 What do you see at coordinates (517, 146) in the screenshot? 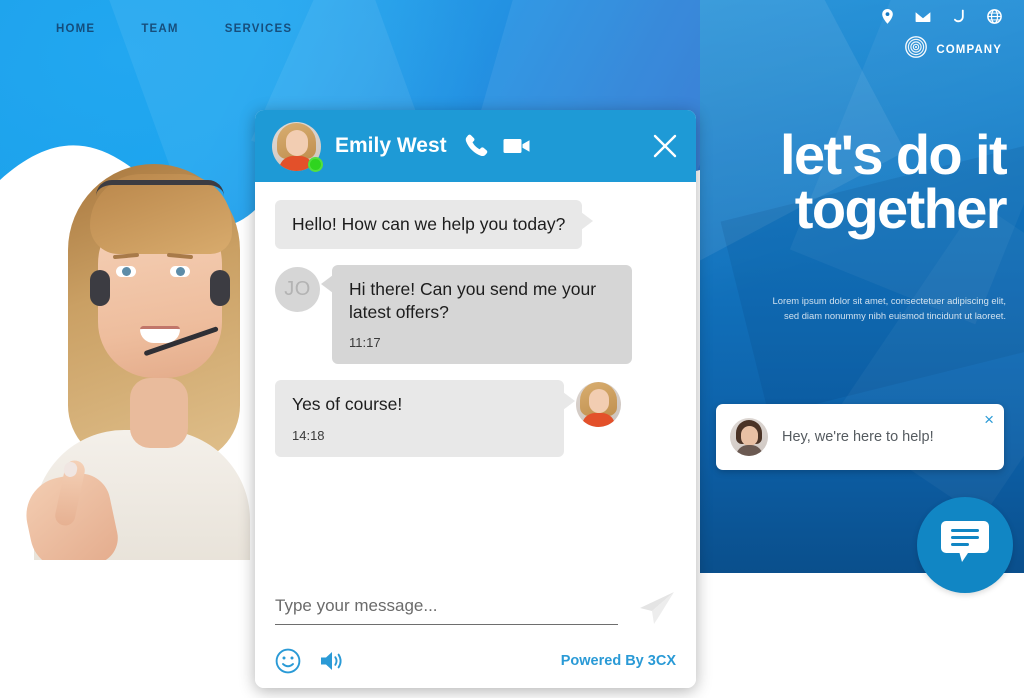
I see `video-camera-icon` at bounding box center [517, 146].